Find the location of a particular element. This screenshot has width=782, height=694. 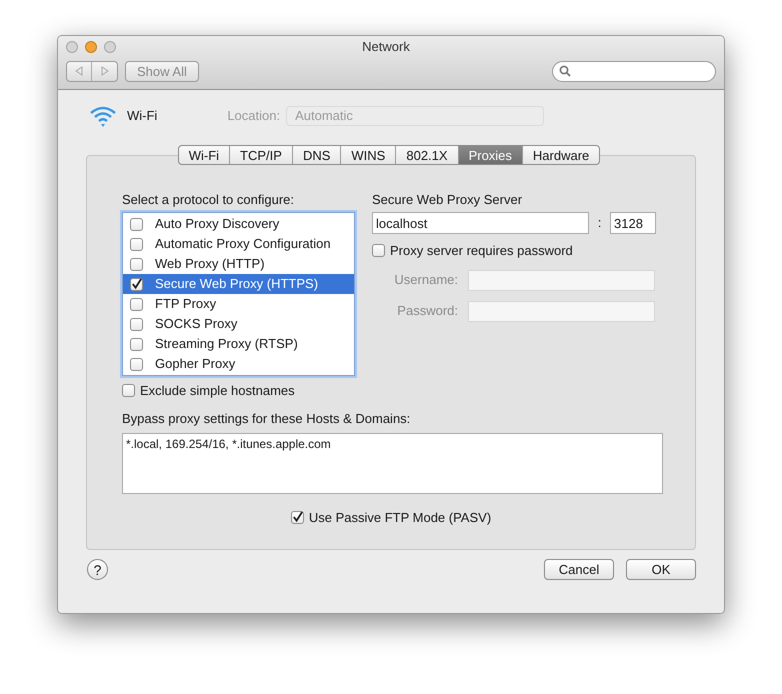

close-button is located at coordinates (72, 47).